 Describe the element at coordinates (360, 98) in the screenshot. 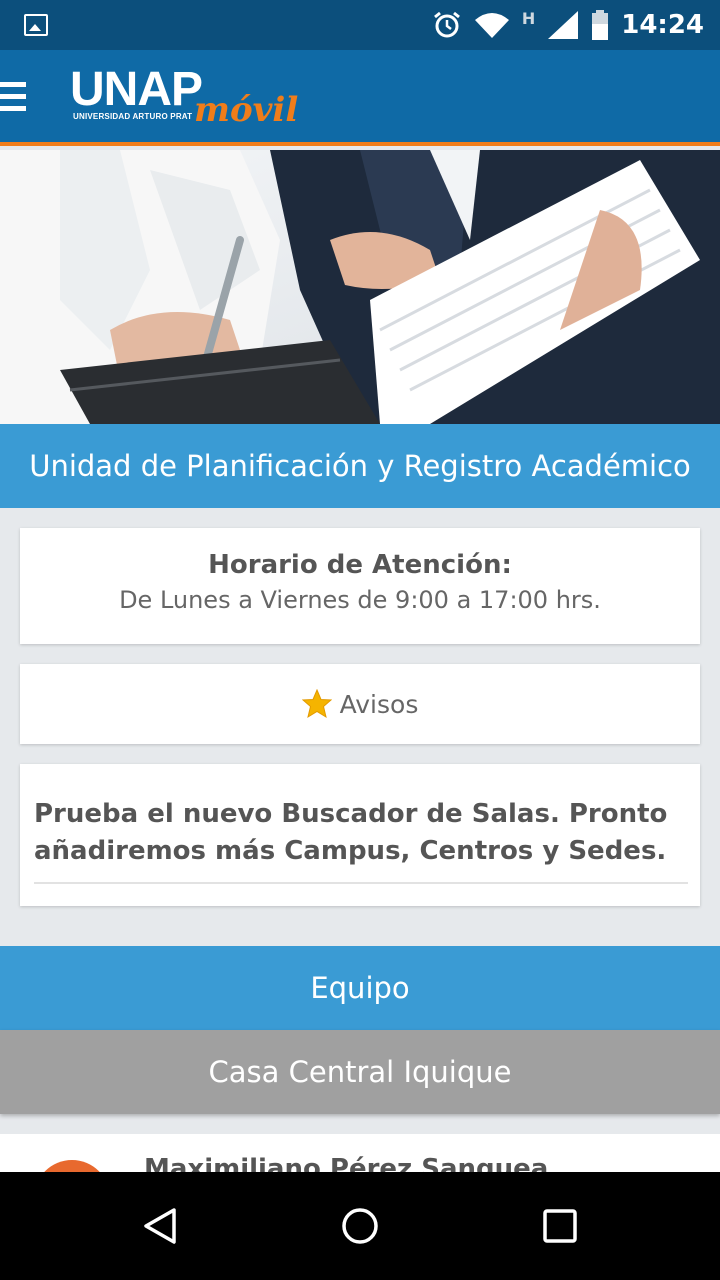

I see `app-bar: UNAP UNIVERSIDAD ARTURO PRAT móvil` at that location.